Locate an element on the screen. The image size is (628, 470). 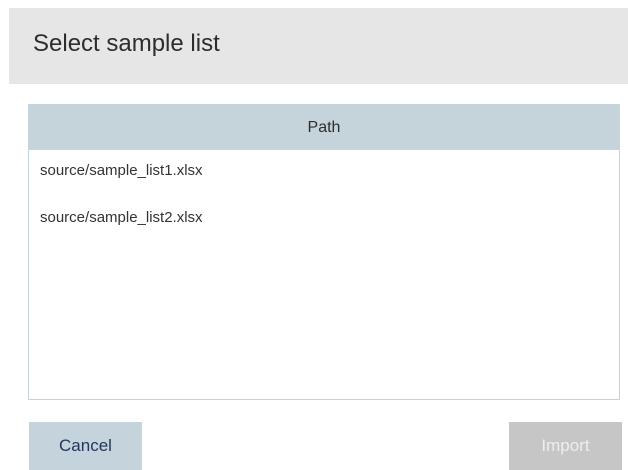
table-row: source/sample_list2.xlsx is located at coordinates (324, 217).